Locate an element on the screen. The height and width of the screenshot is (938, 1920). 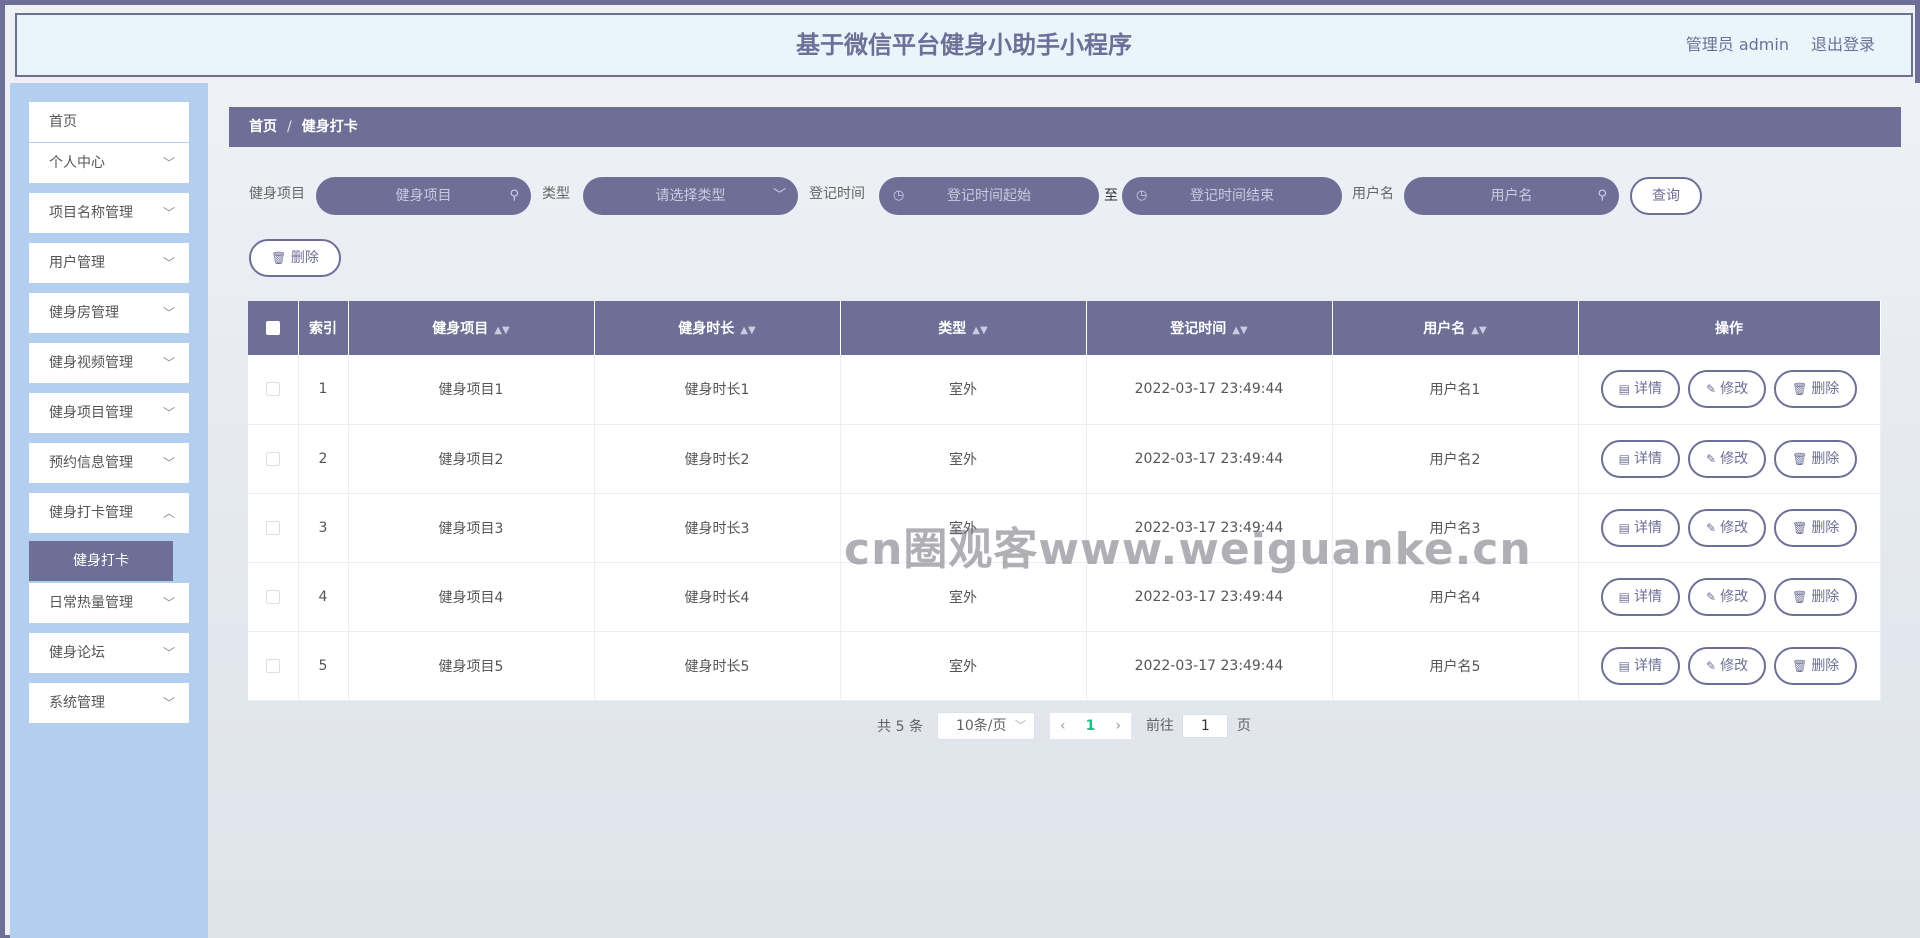
column-title: 用户名 is located at coordinates (1444, 329).